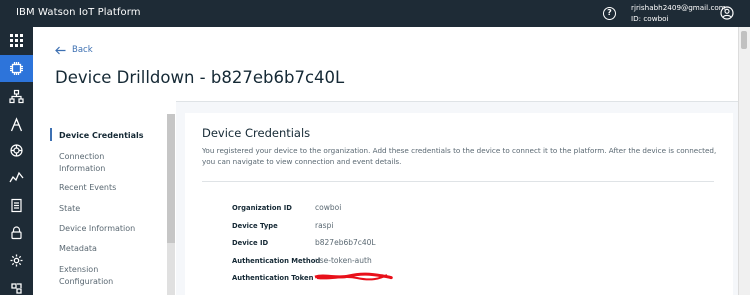 The width and height of the screenshot is (750, 295). What do you see at coordinates (51, 134) in the screenshot?
I see `active-nav-indicator` at bounding box center [51, 134].